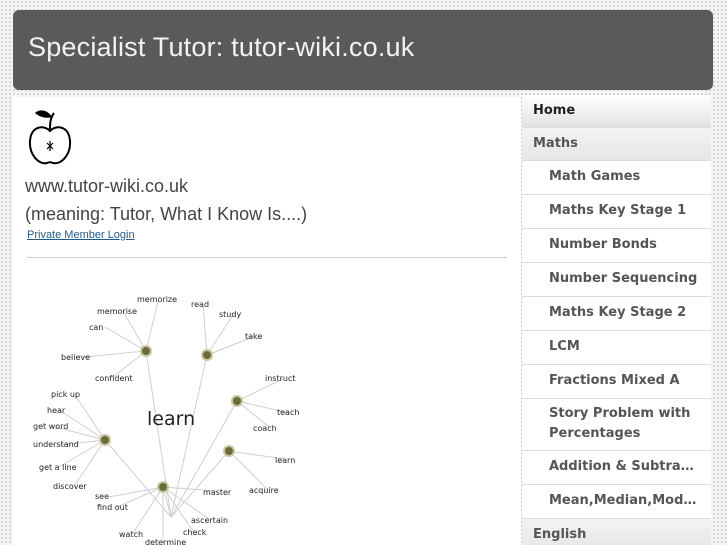 The width and height of the screenshot is (727, 545). I want to click on mindmap-word: determine, so click(165, 541).